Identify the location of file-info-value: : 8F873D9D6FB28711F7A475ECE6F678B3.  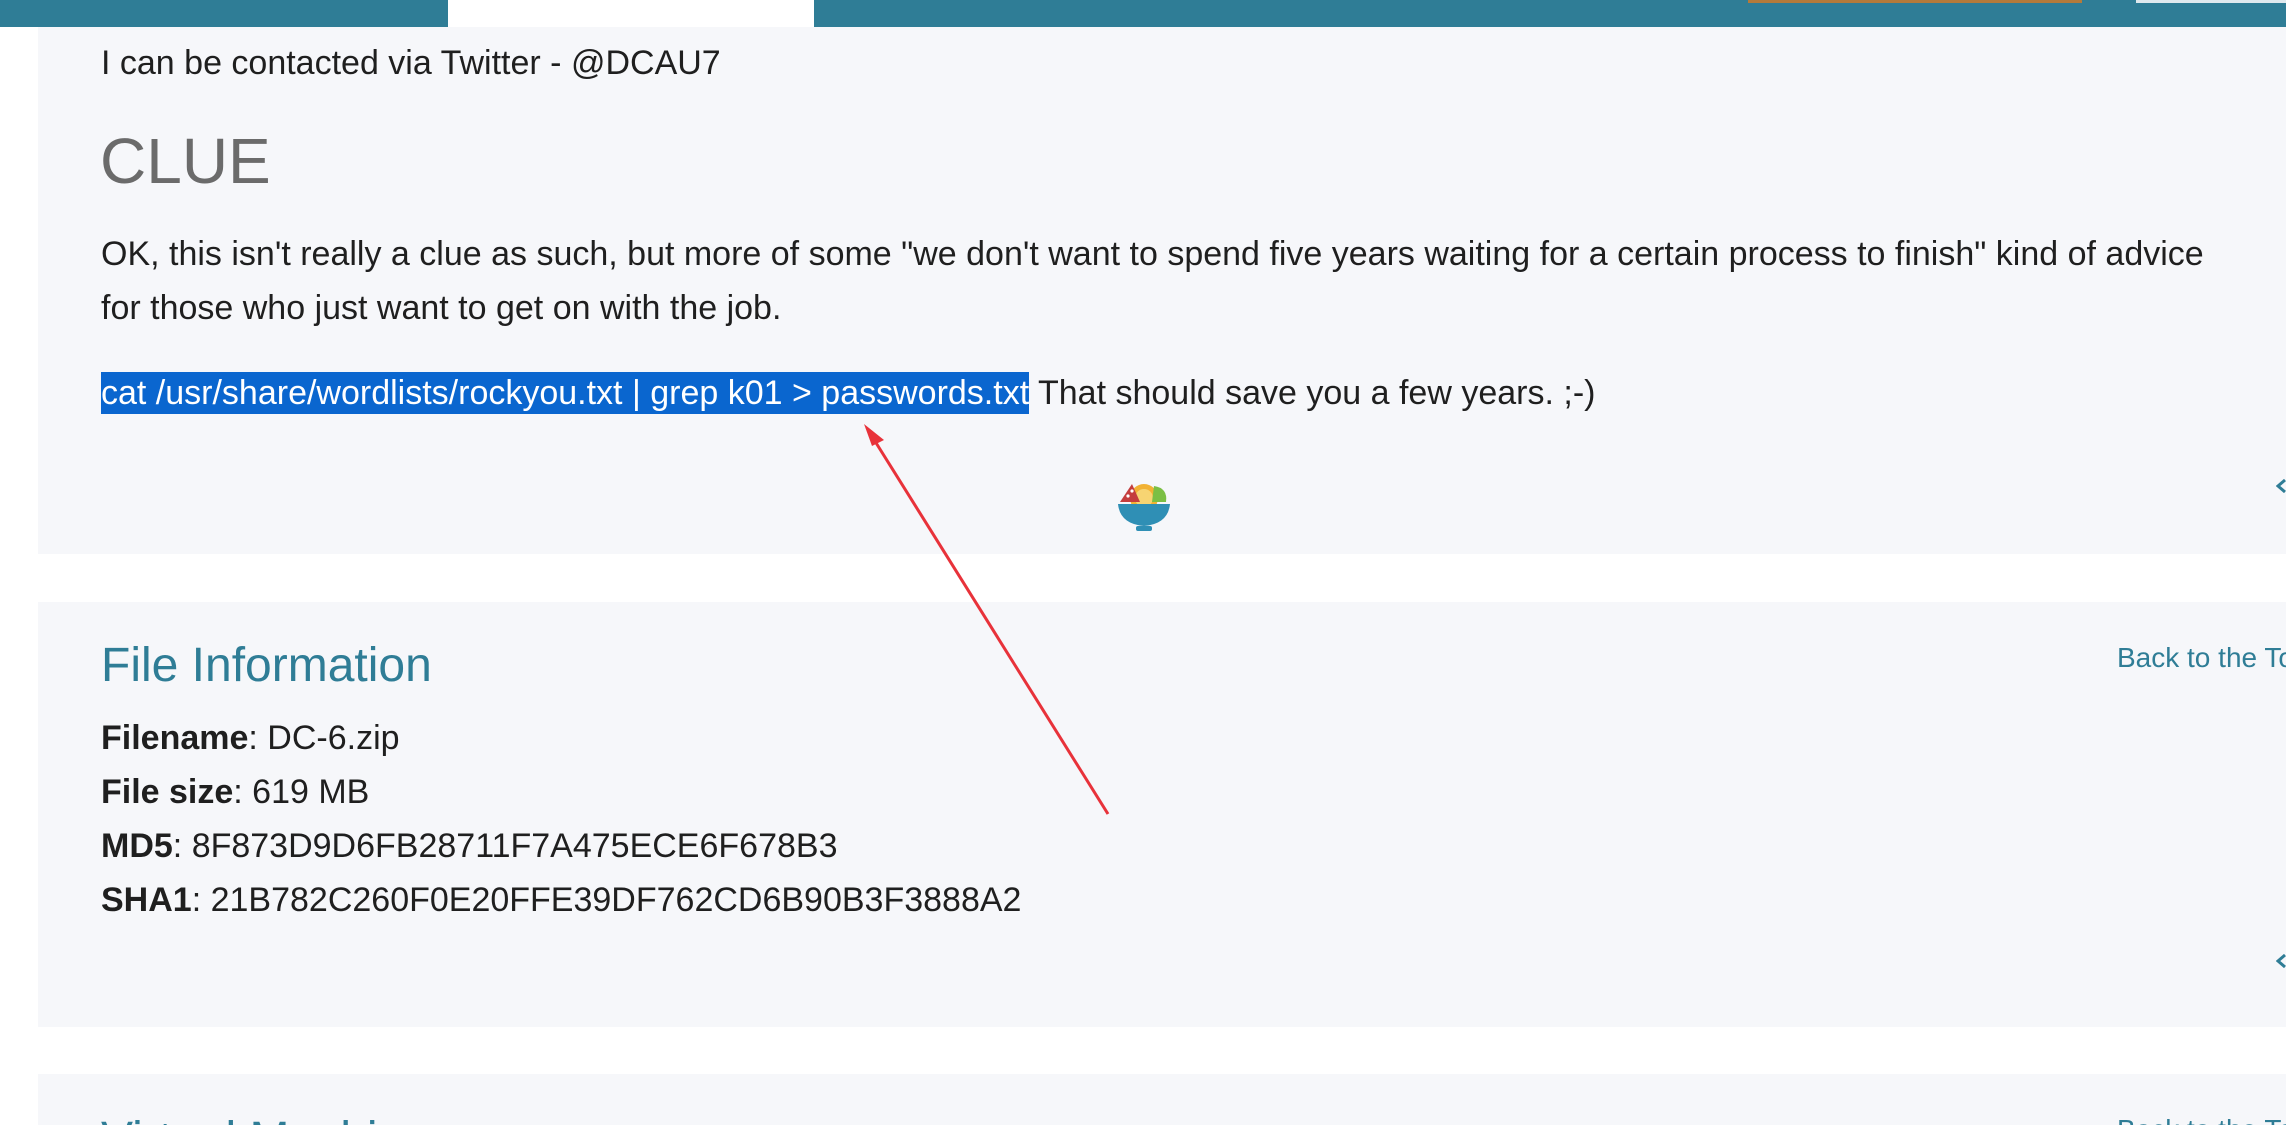
(505, 846).